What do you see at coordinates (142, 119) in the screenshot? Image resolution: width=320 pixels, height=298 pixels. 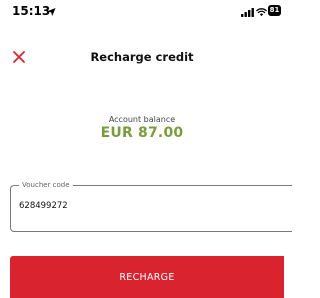 I see `account-balance-label: Account balance` at bounding box center [142, 119].